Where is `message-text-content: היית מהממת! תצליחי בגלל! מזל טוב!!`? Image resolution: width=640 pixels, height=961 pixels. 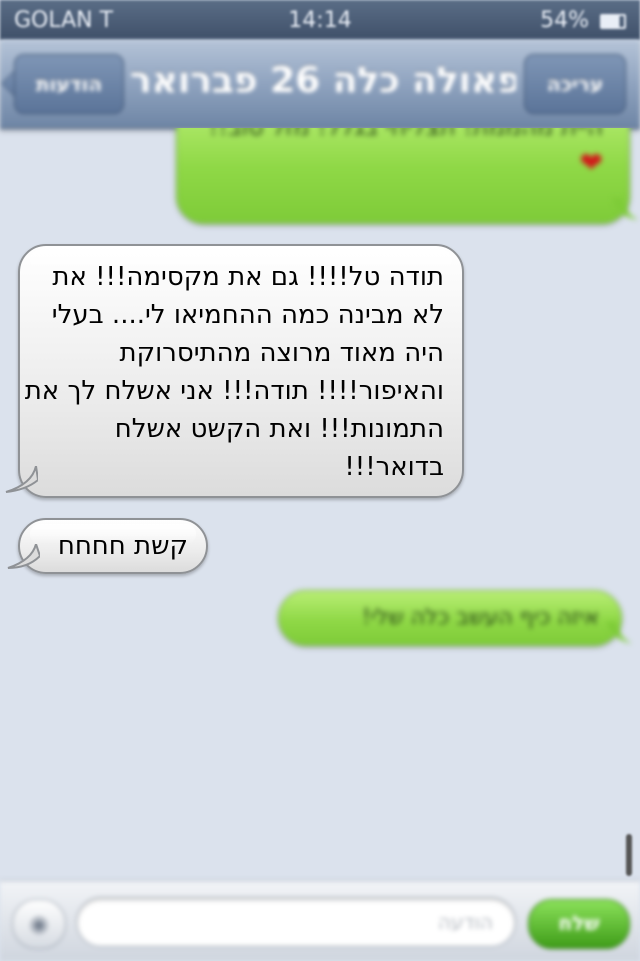 message-text-content: היית מהממת! תצליחי בגלל! מזל טוב!! is located at coordinates (405, 134).